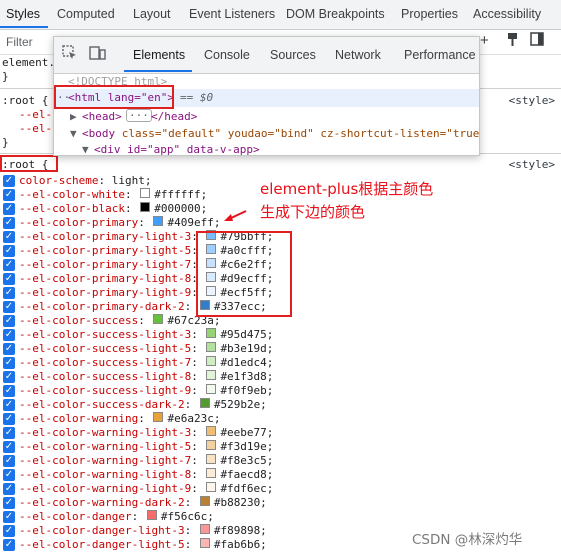  What do you see at coordinates (177, 149) in the screenshot?
I see `div-app-node: <div id="app" data-v-app>` at bounding box center [177, 149].